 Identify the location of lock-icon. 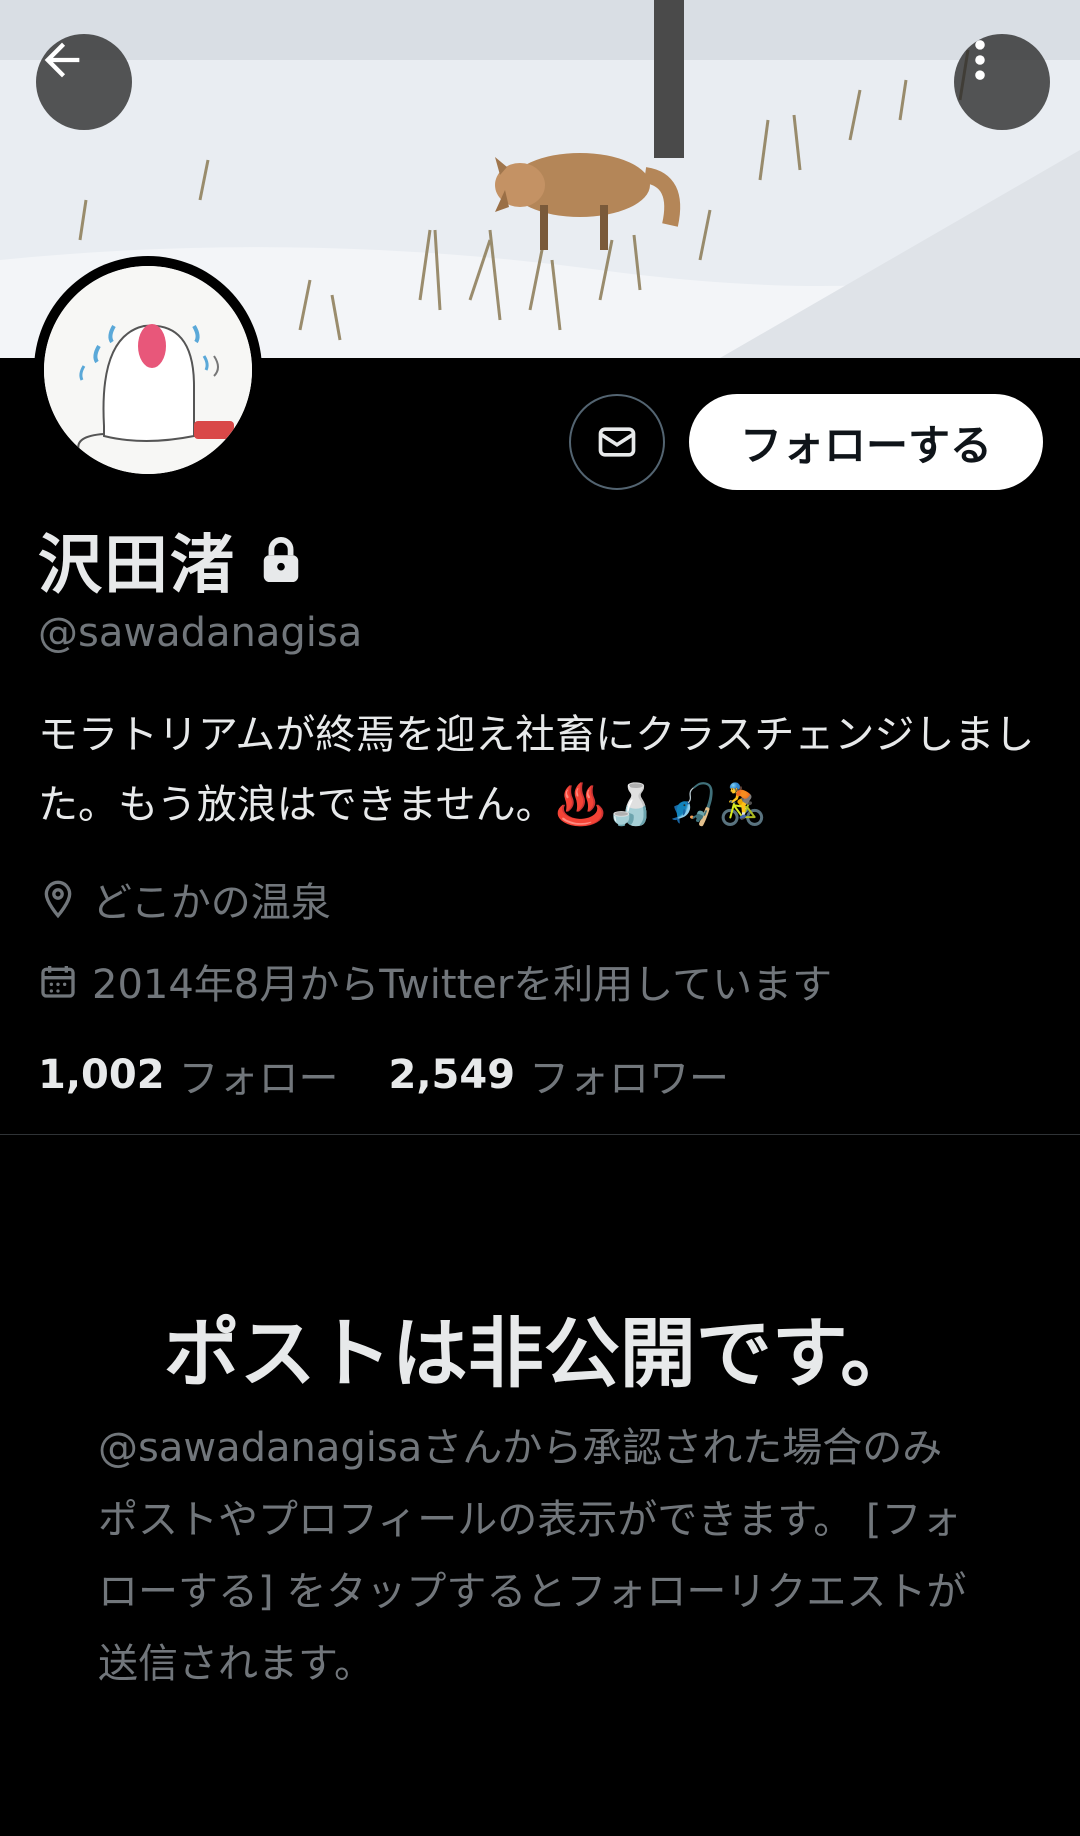
(281, 560).